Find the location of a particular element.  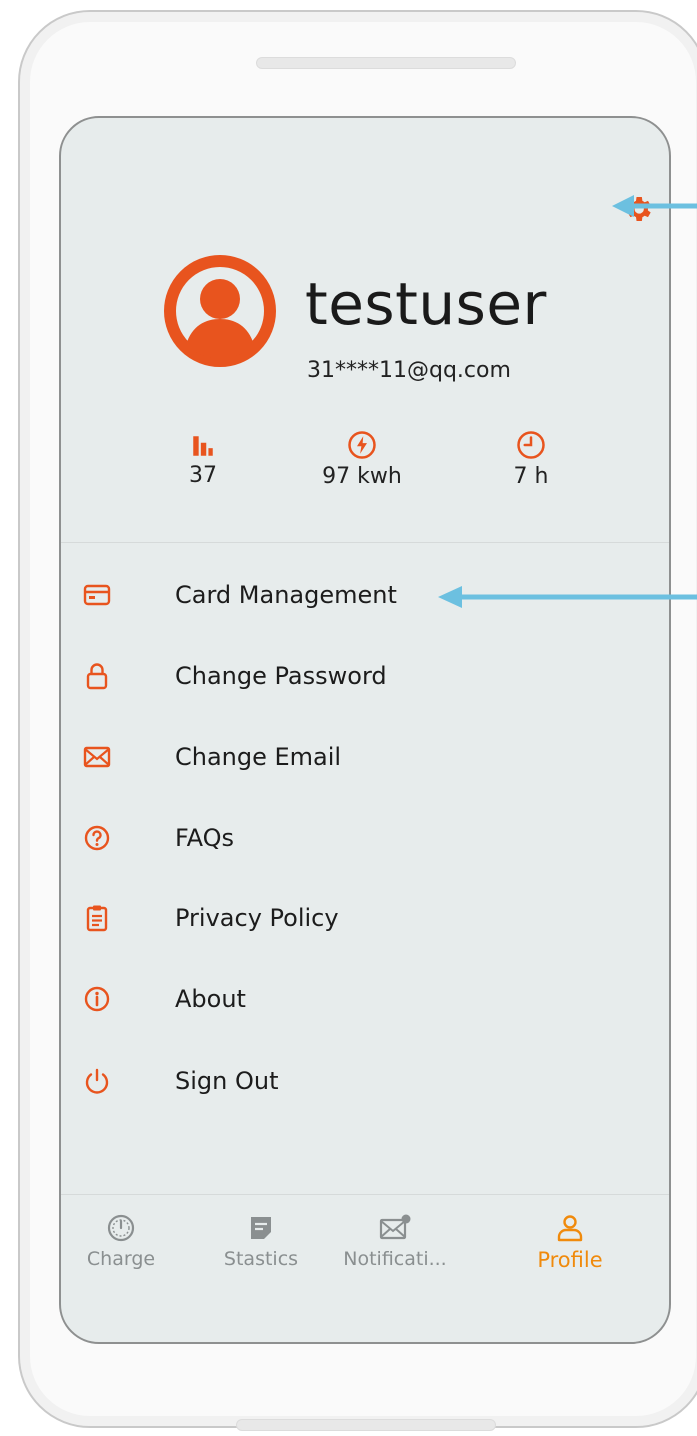

stat-energy-value: 97 kwh is located at coordinates (362, 476).